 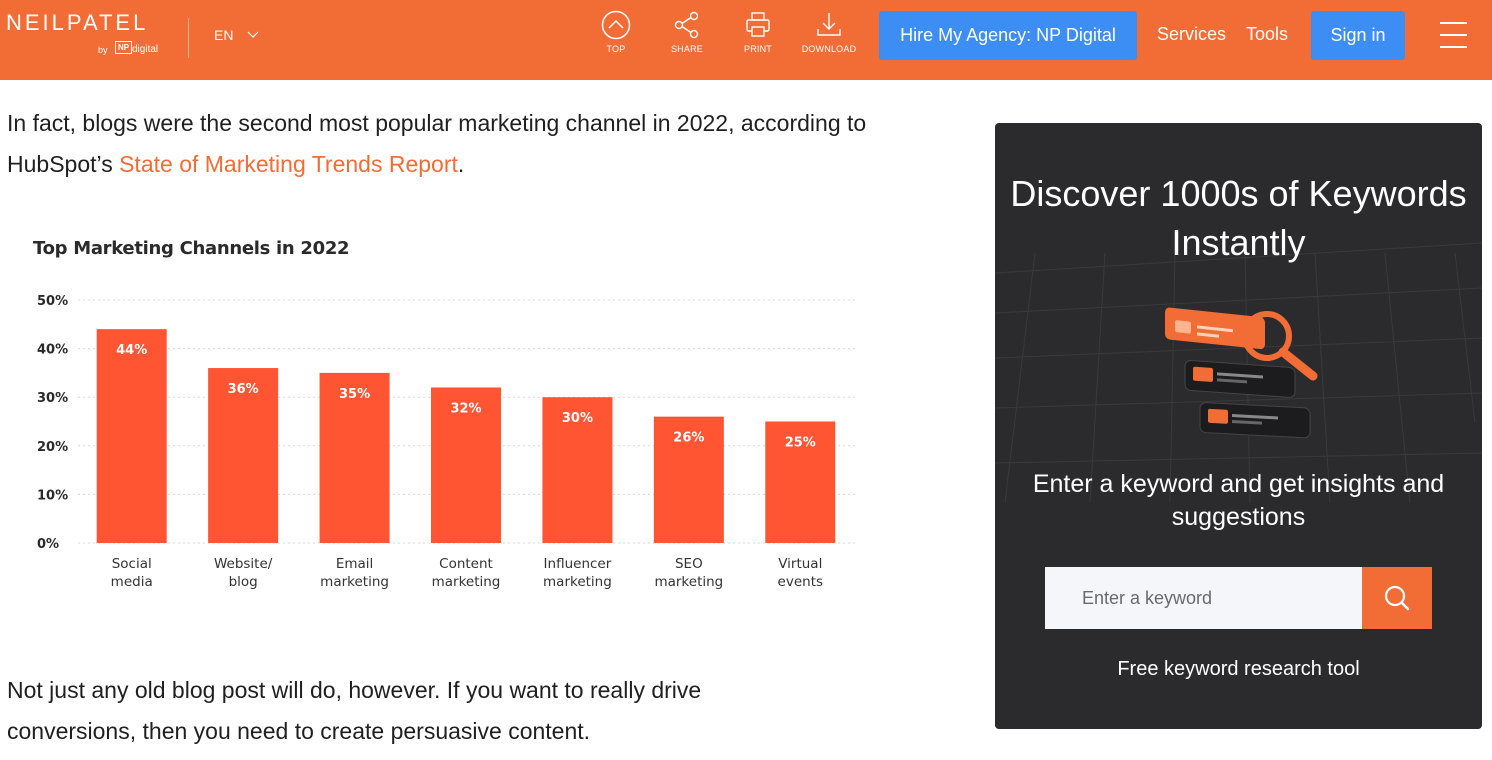 What do you see at coordinates (52, 398) in the screenshot?
I see `y-tick-label: 30%` at bounding box center [52, 398].